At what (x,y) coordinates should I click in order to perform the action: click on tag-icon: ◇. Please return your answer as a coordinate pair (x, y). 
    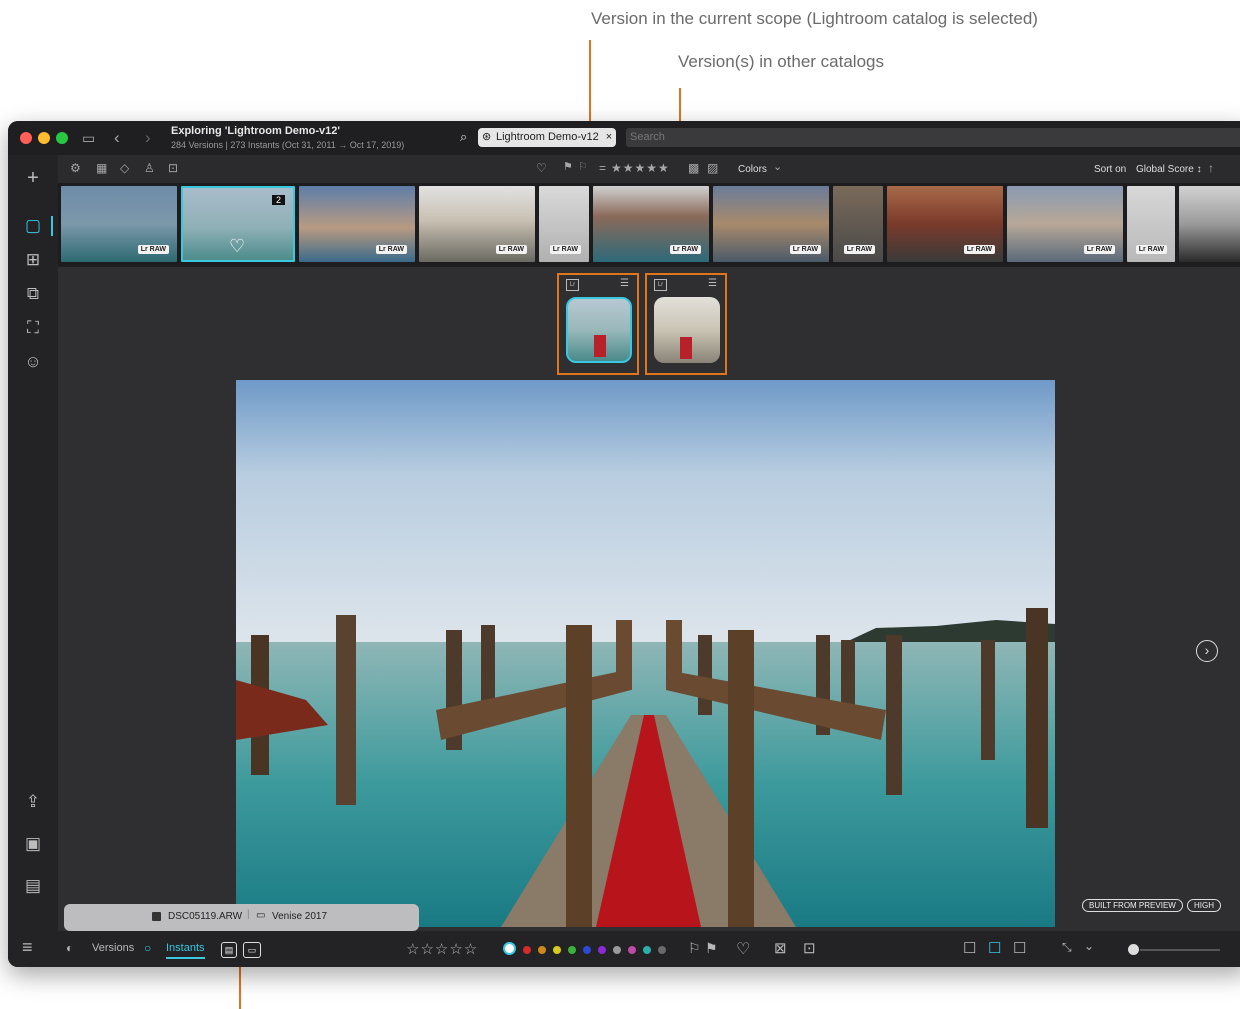
    Looking at the image, I should click on (124, 168).